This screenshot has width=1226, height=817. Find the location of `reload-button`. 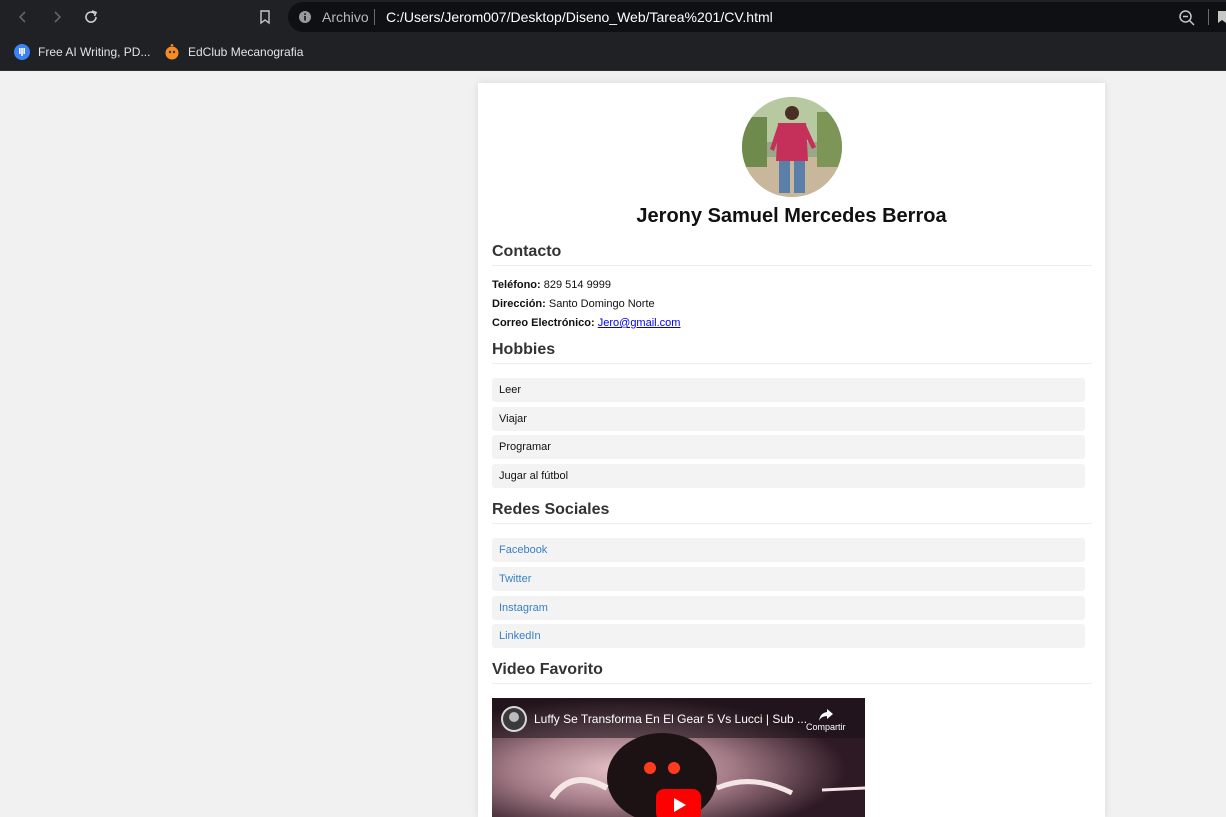

reload-button is located at coordinates (91, 17).